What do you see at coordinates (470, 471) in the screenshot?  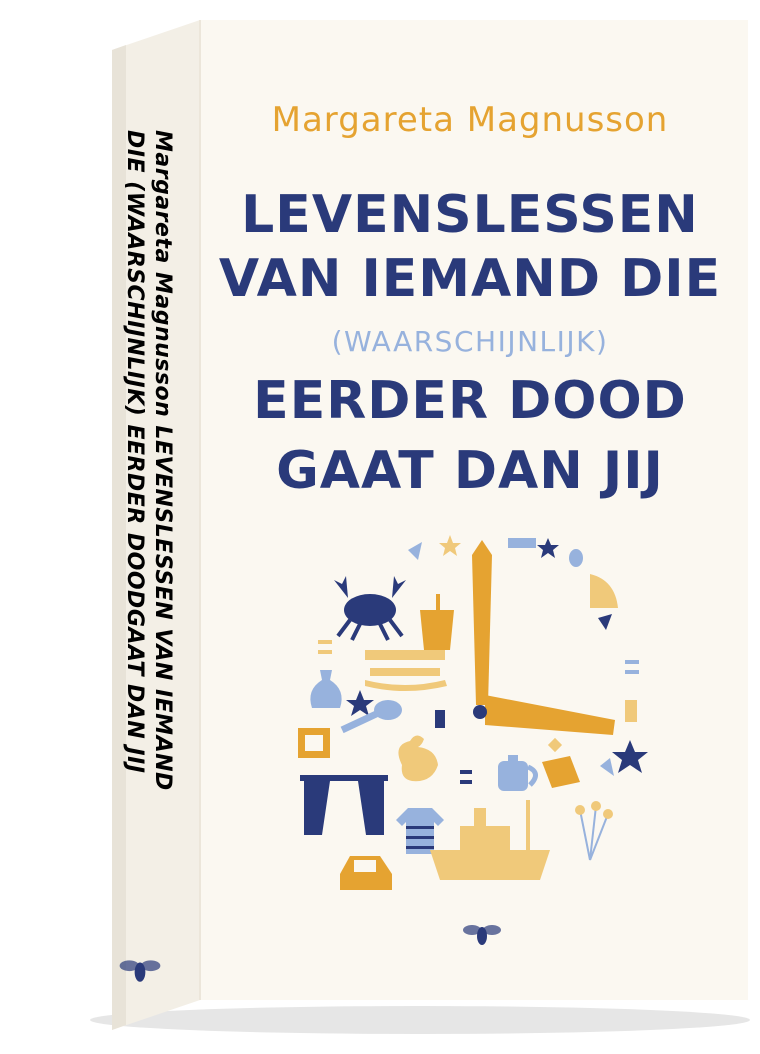 I see `cover-title-line-4: GAAT DAN JIJ` at bounding box center [470, 471].